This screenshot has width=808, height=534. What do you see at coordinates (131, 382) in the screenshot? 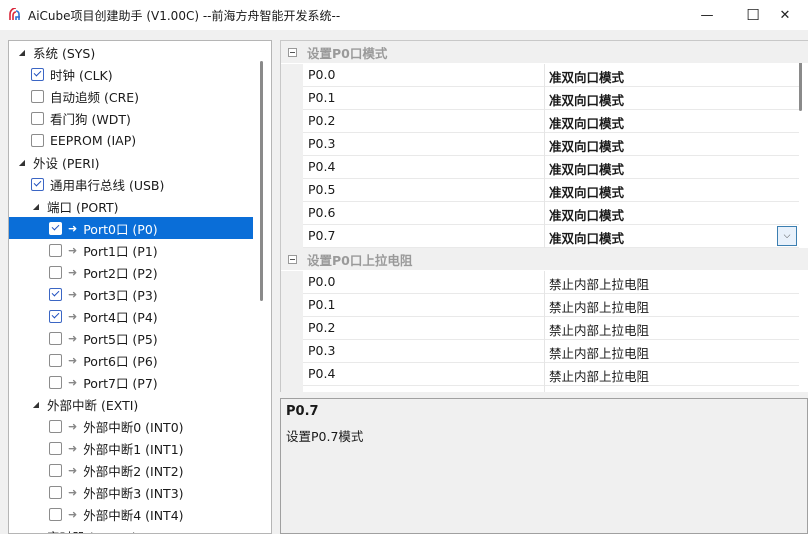
I see `tree-item: ➜ Port7口 (P7)` at bounding box center [131, 382].